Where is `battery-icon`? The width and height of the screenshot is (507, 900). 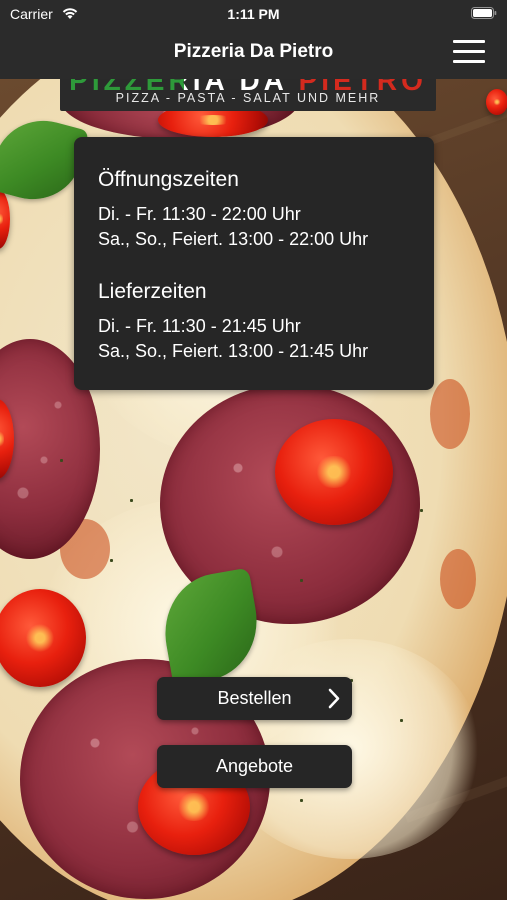 battery-icon is located at coordinates (484, 13).